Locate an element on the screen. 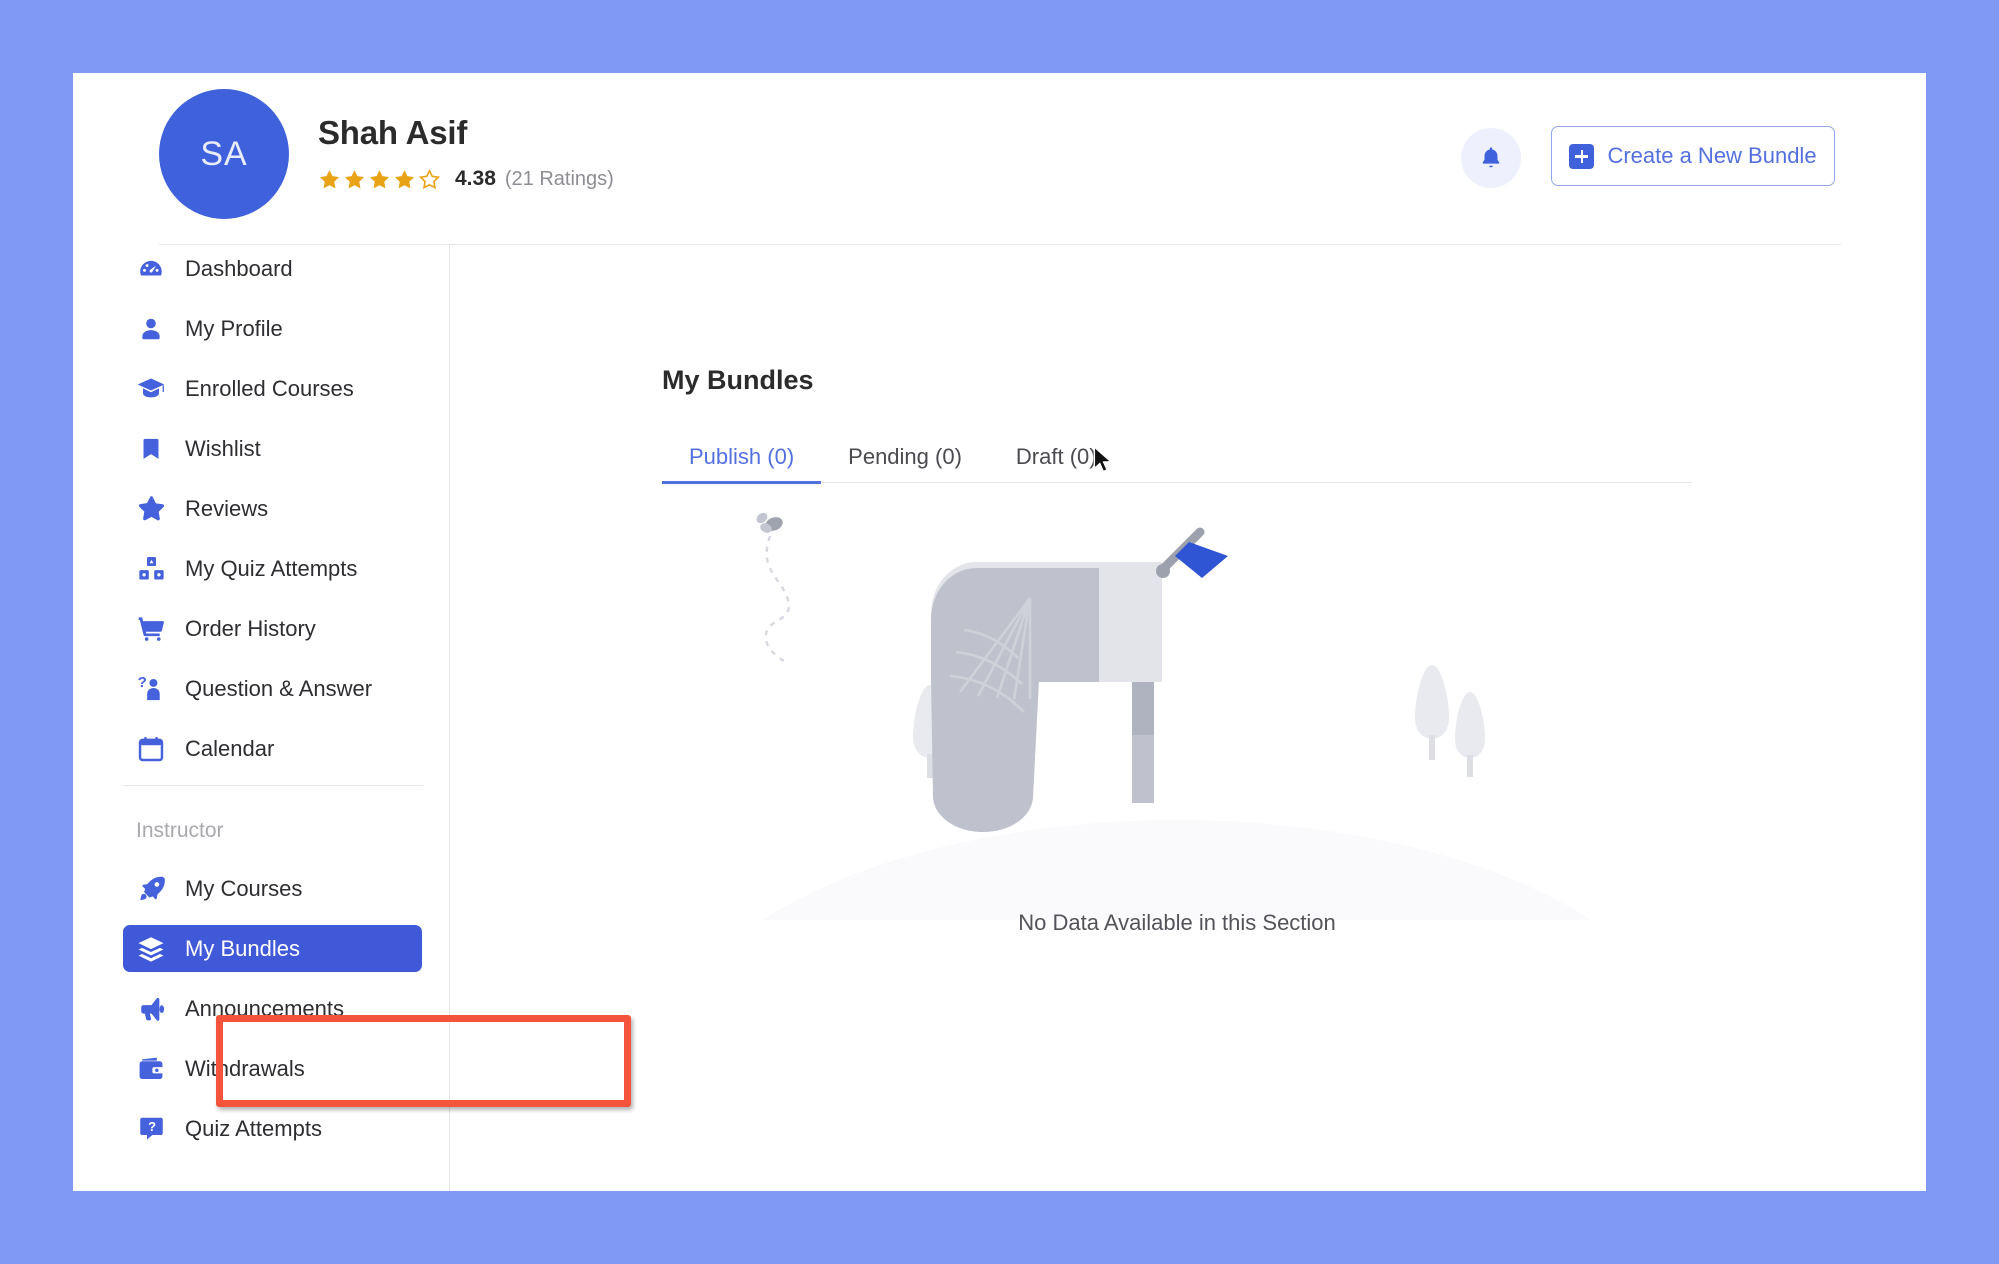 The image size is (1999, 1264). star-rating is located at coordinates (379, 179).